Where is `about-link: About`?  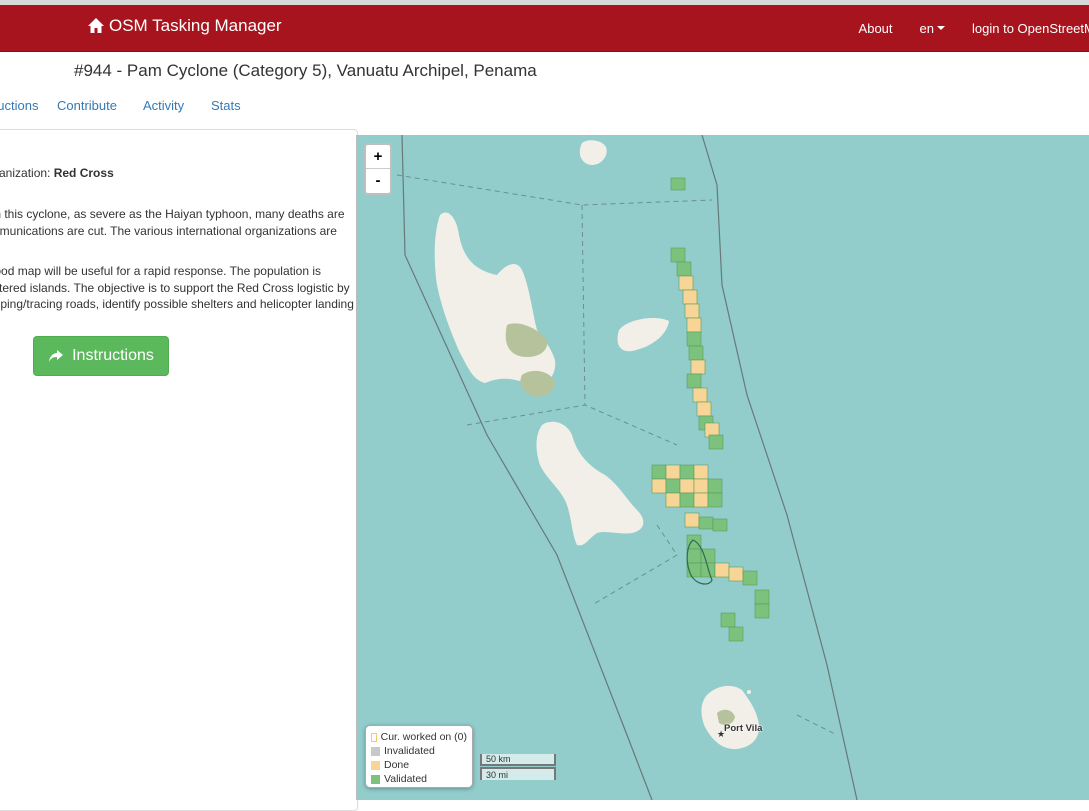 about-link: About is located at coordinates (876, 28).